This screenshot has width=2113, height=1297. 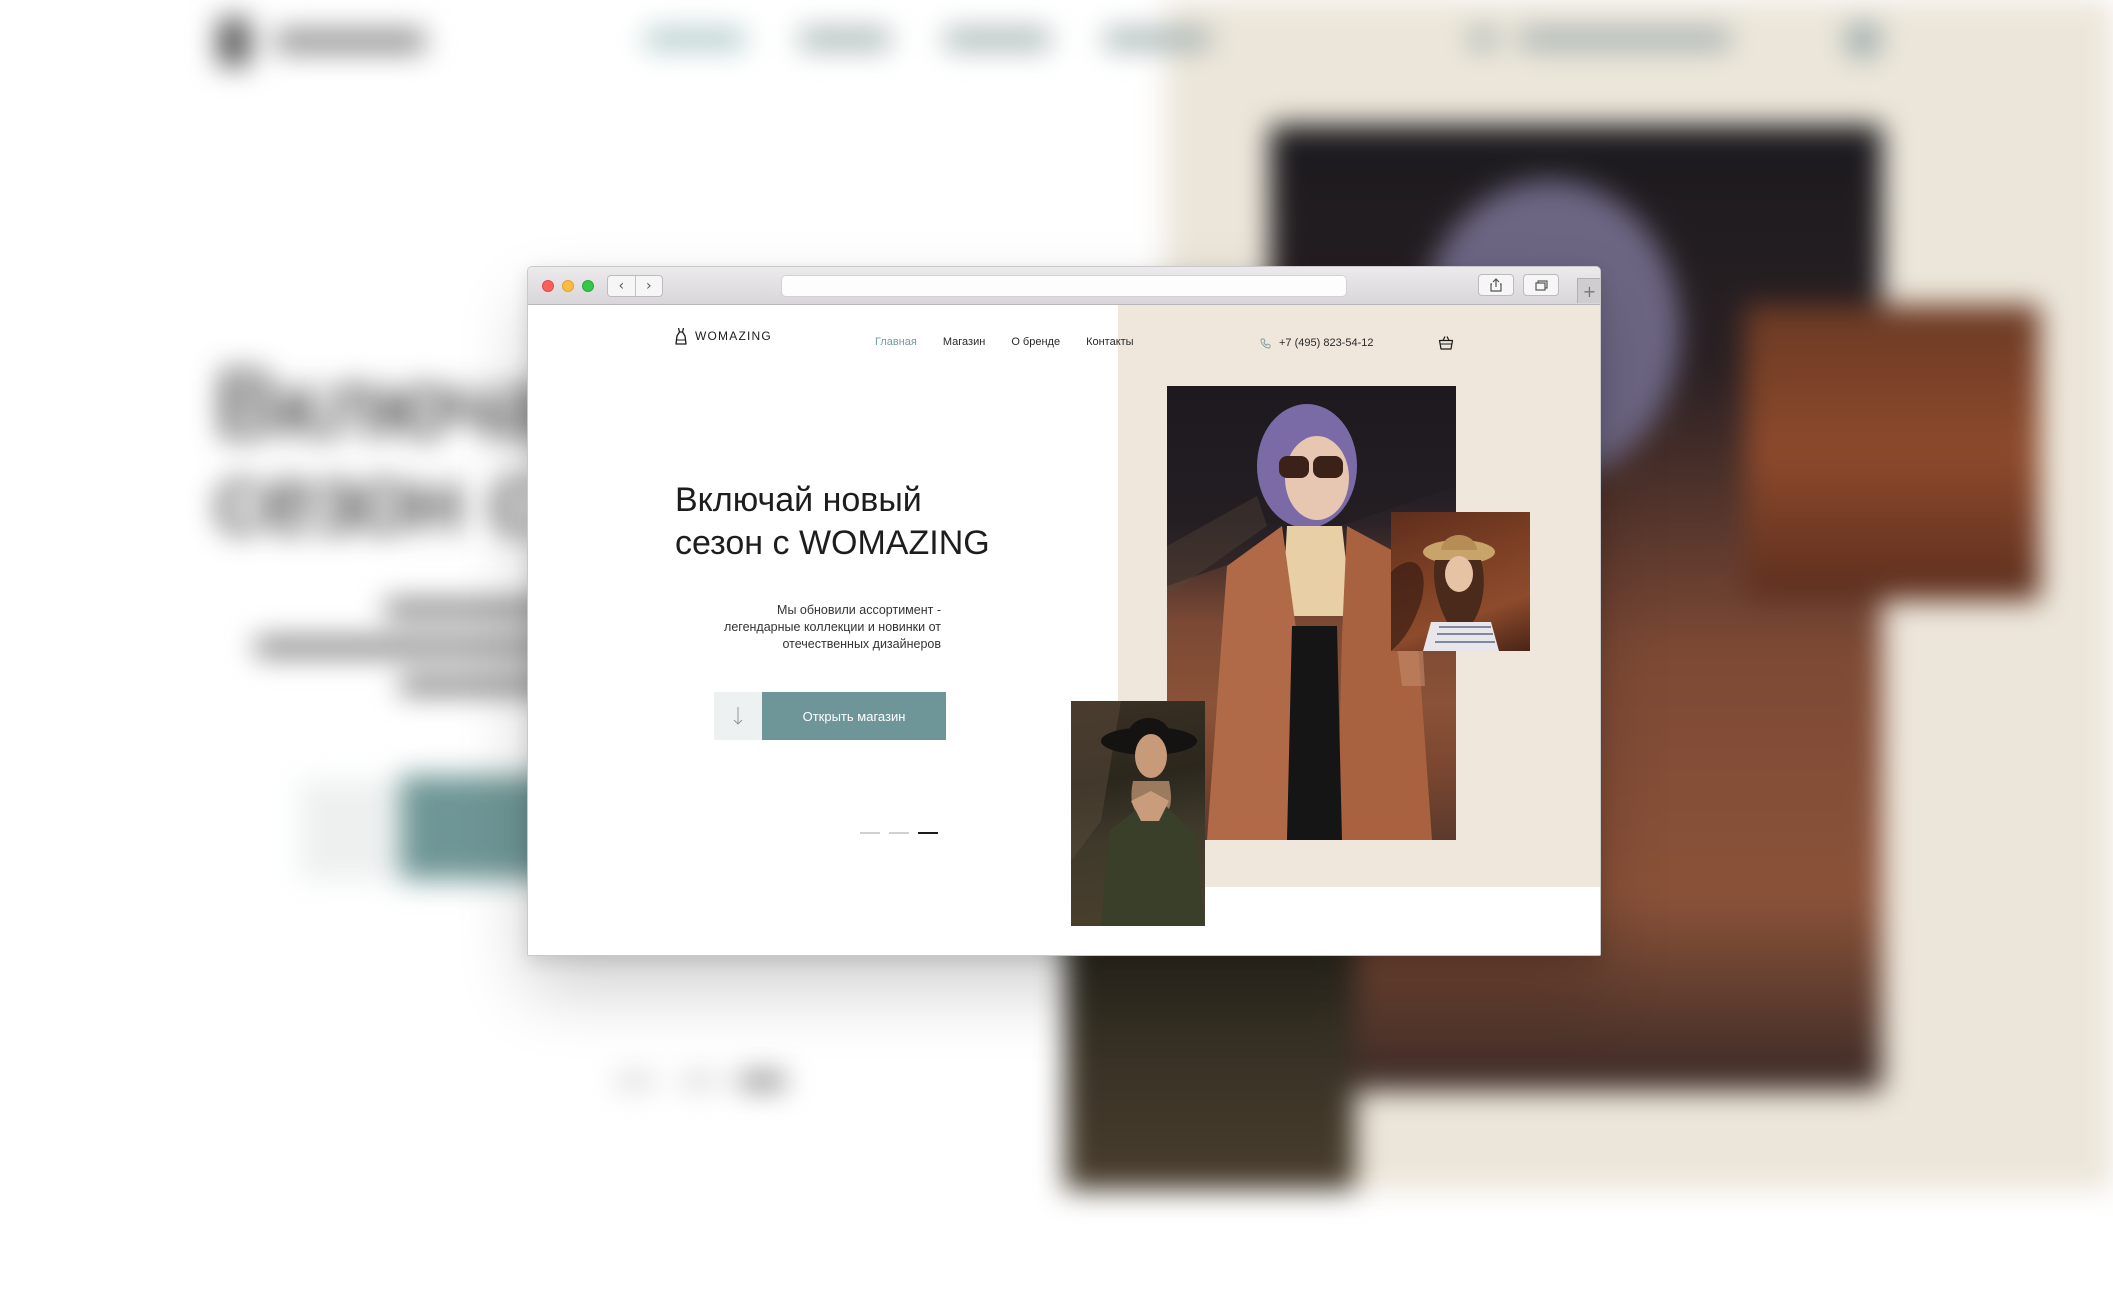 I want to click on open-shop-button: Открыть магазин, so click(x=854, y=716).